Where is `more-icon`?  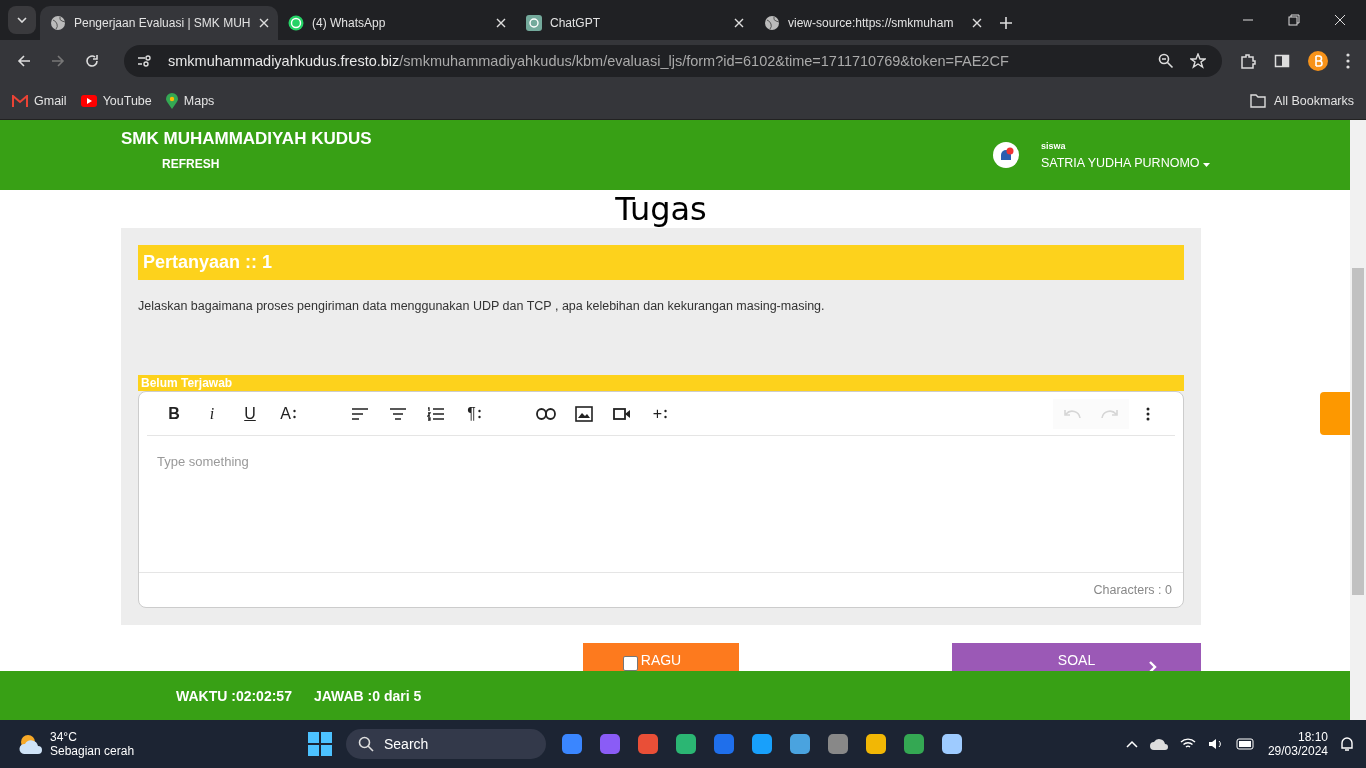
more-icon is located at coordinates (1148, 413).